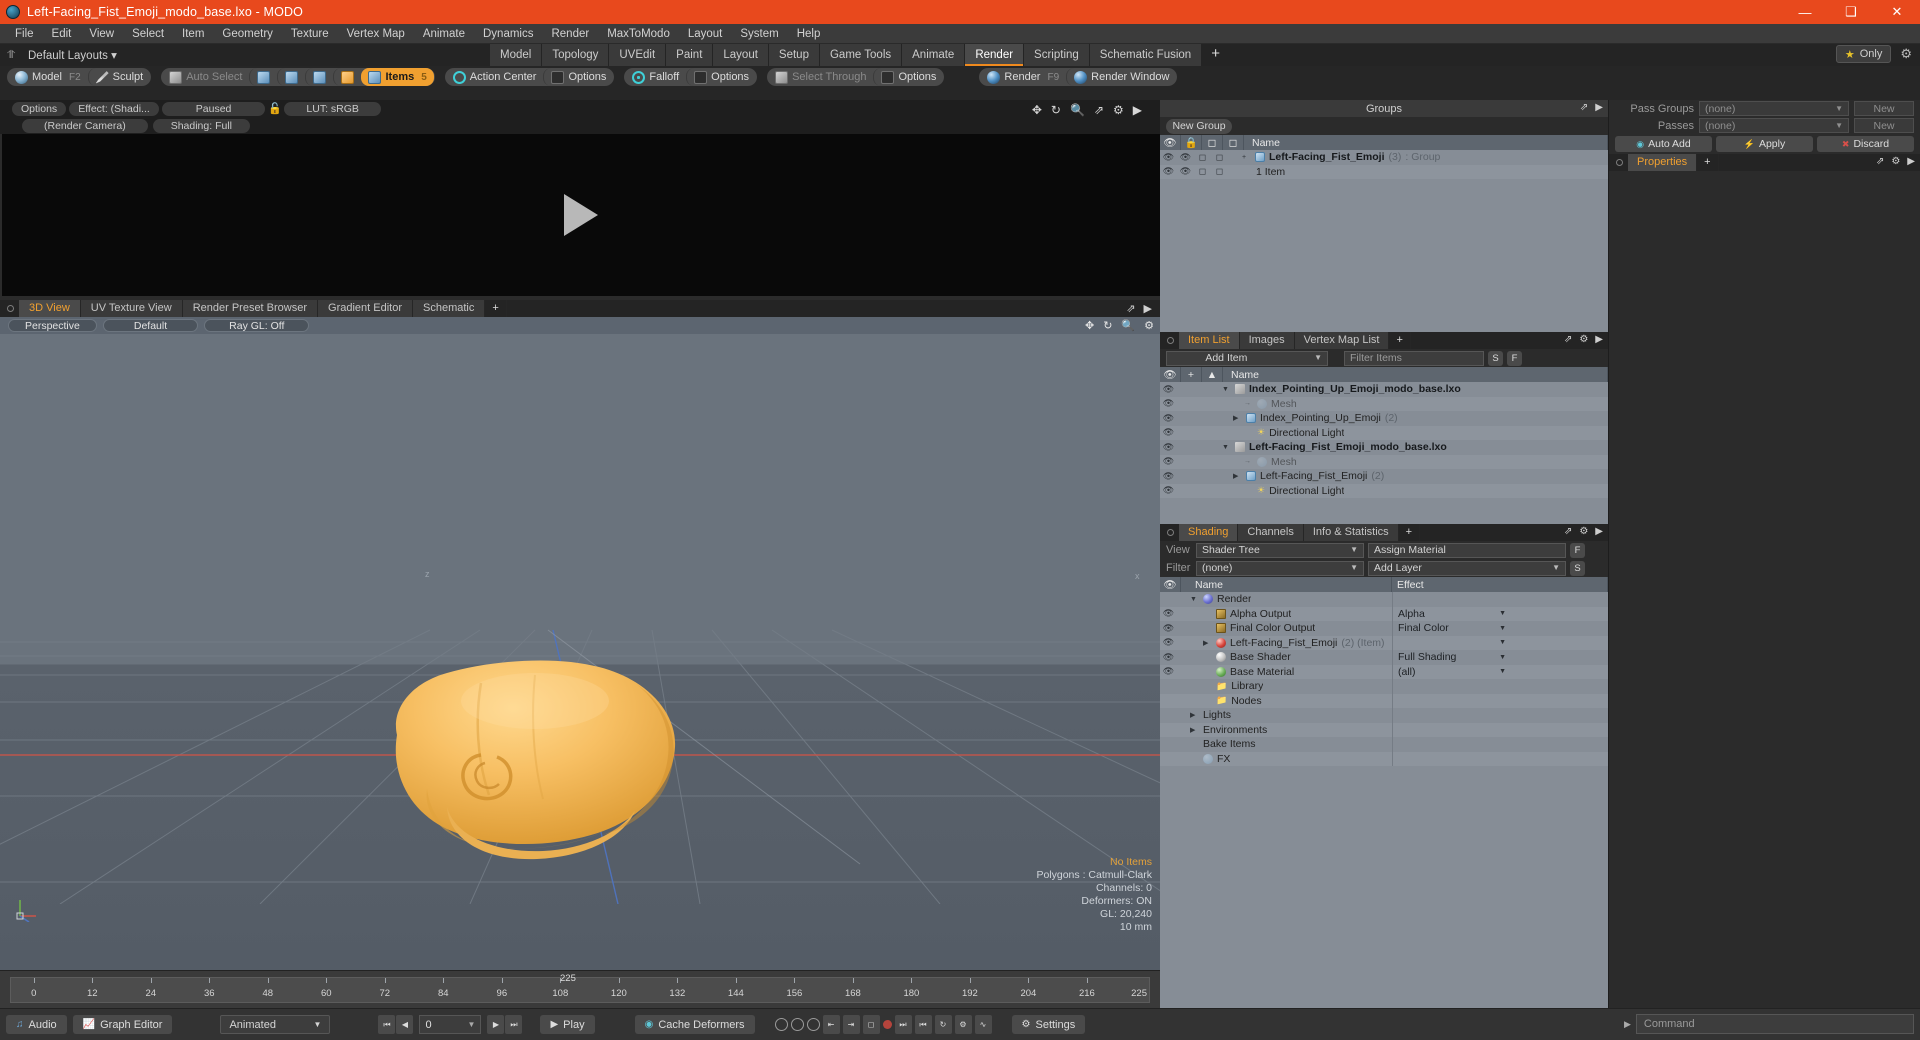 The height and width of the screenshot is (1040, 1920). Describe the element at coordinates (119, 77) in the screenshot. I see `sculpt-mode-button: Sculpt` at that location.